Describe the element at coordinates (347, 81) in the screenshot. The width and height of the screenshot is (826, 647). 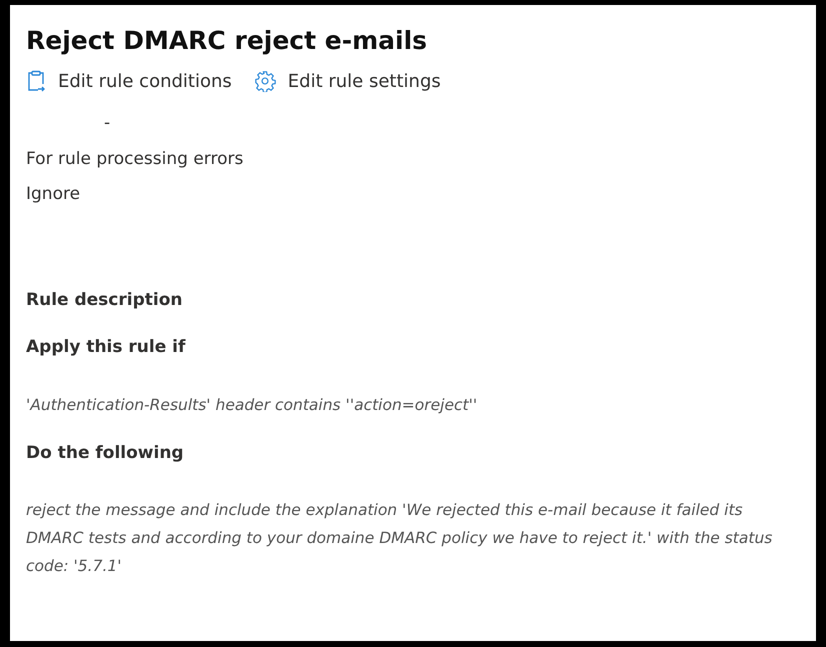
I see `action-link: Edit rule settings` at that location.